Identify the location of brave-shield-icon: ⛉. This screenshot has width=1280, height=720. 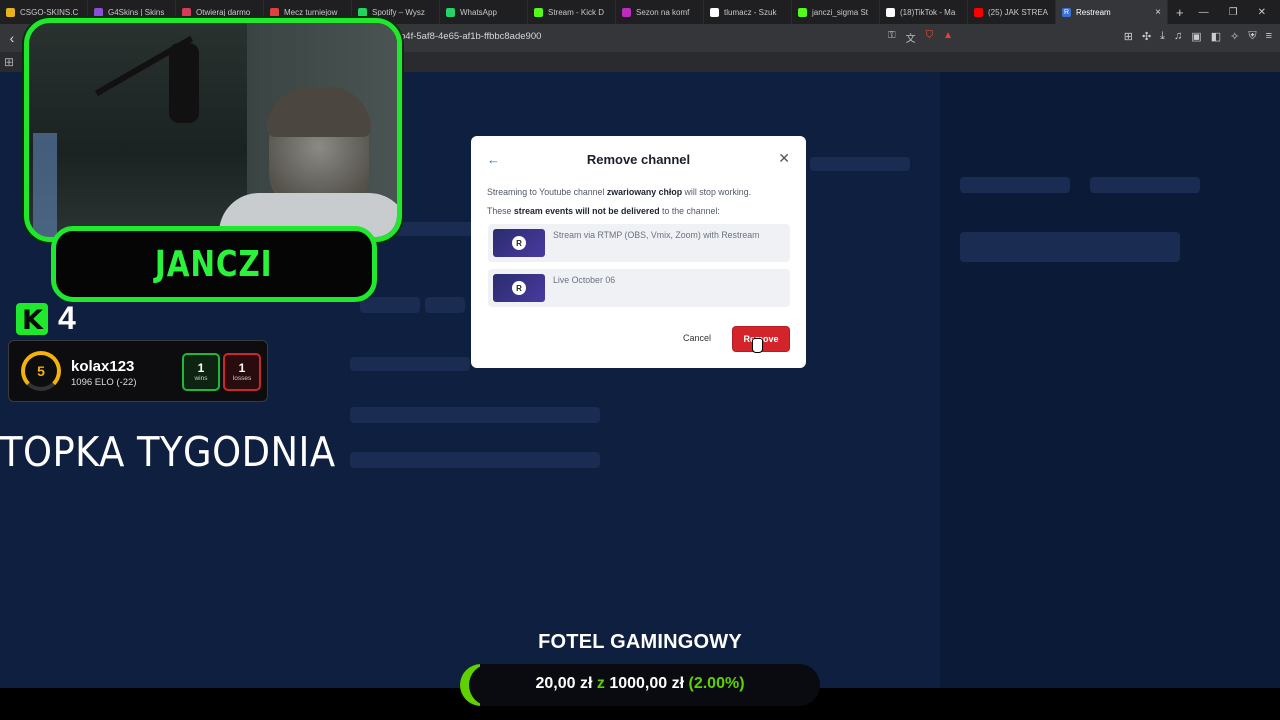
(930, 37).